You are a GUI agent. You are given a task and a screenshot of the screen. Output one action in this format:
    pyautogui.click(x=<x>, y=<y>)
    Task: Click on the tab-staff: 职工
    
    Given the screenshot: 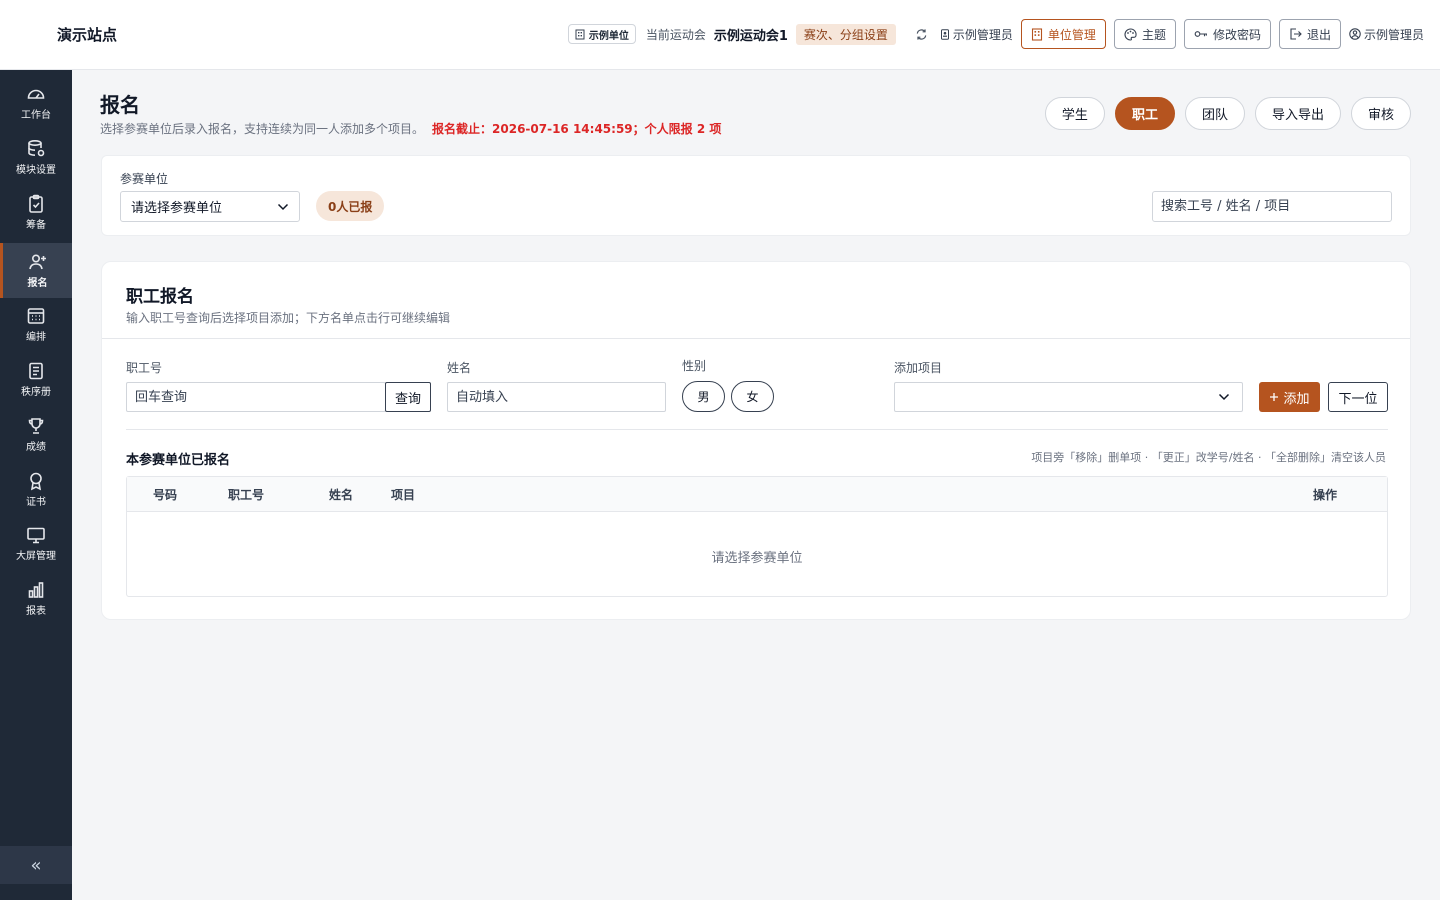 What is the action you would take?
    pyautogui.click(x=1144, y=113)
    